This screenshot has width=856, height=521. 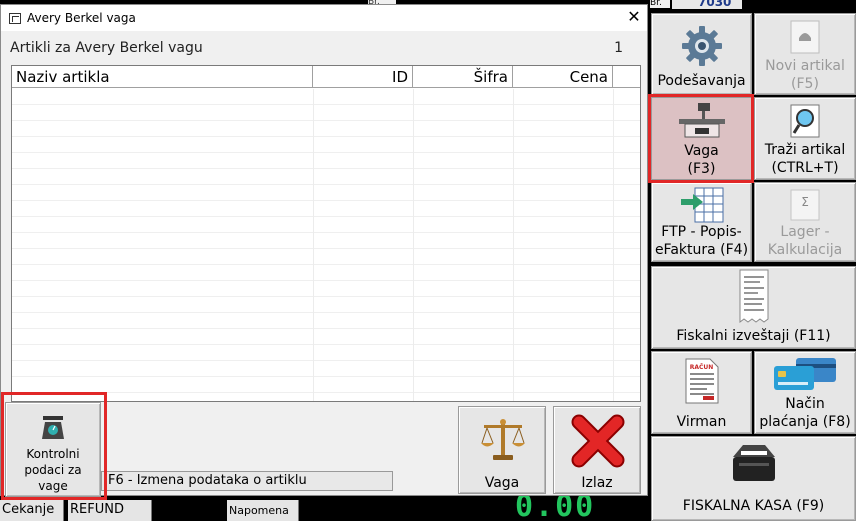 What do you see at coordinates (753, 463) in the screenshot?
I see `receipt-printer-icon` at bounding box center [753, 463].